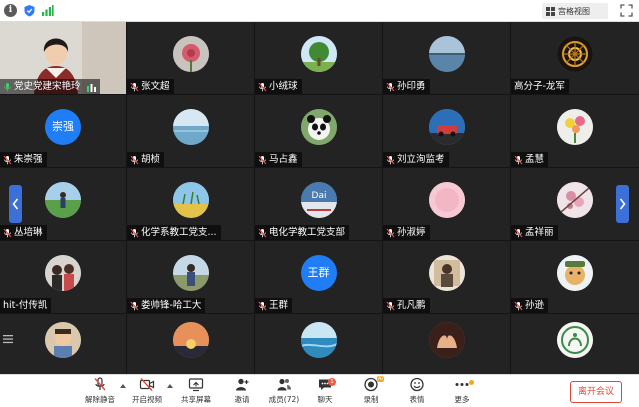 Image resolution: width=639 pixels, height=407 pixels. What do you see at coordinates (274, 305) in the screenshot?
I see `participant-name-bar: 王群` at bounding box center [274, 305].